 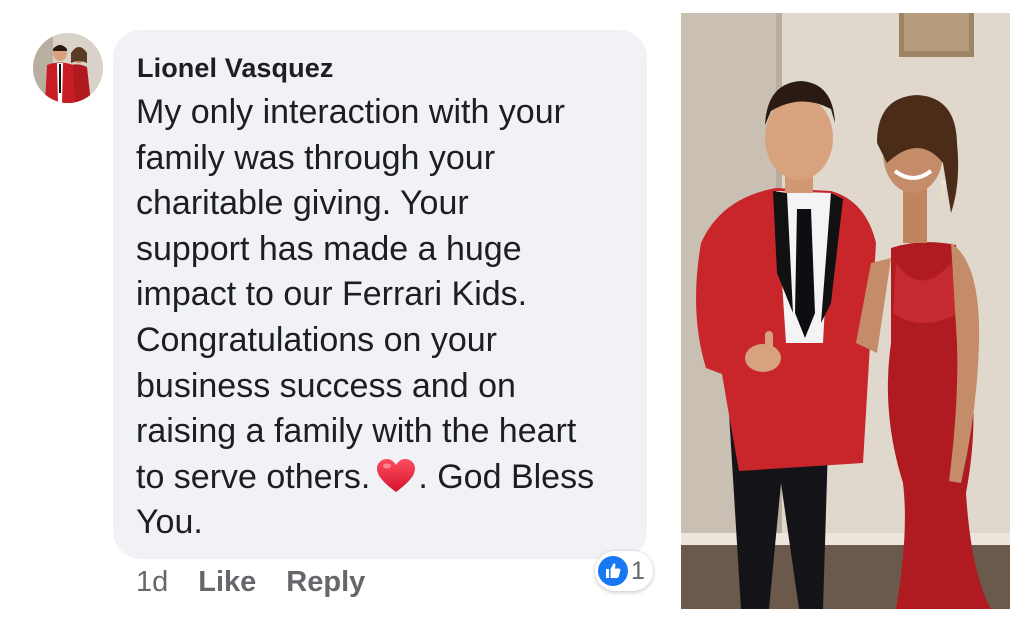 What do you see at coordinates (506, 476) in the screenshot?
I see `comment-line-text: . God Bless` at bounding box center [506, 476].